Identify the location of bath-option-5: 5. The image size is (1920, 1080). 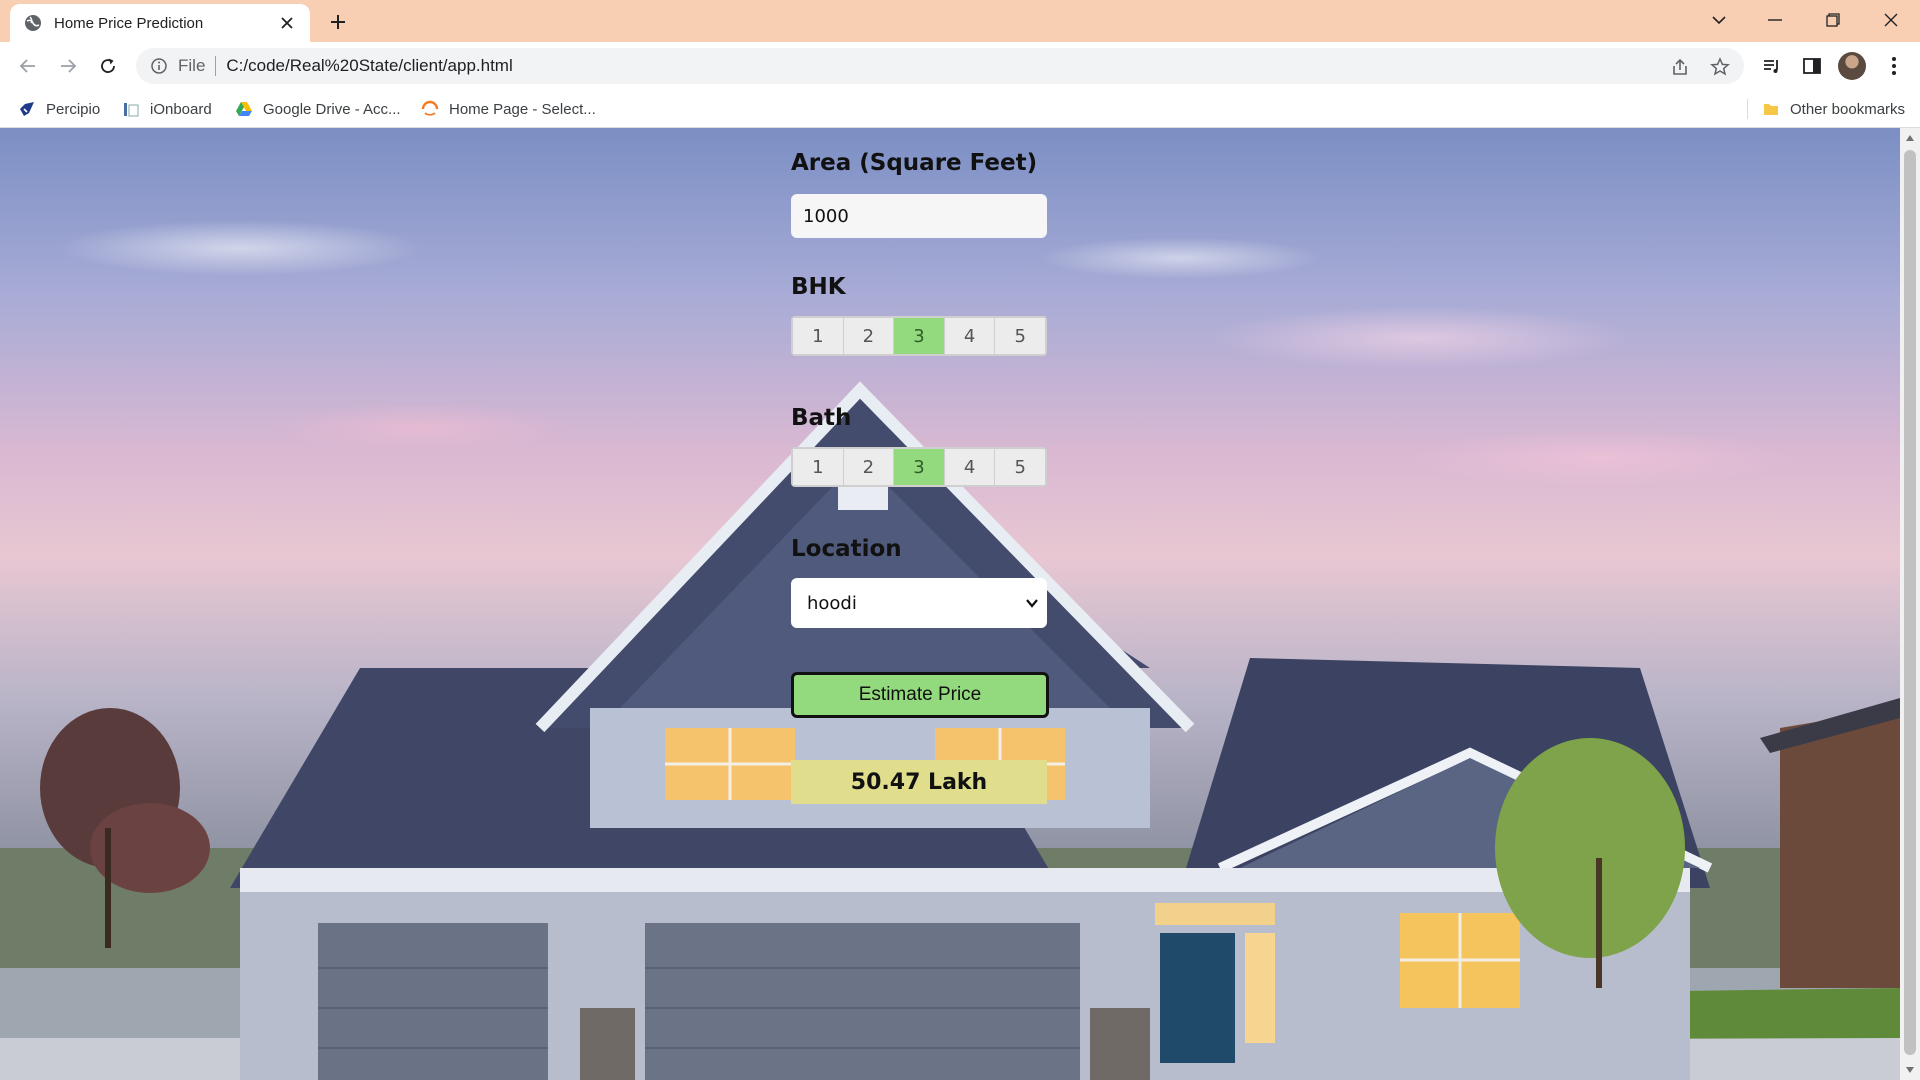
(1020, 467).